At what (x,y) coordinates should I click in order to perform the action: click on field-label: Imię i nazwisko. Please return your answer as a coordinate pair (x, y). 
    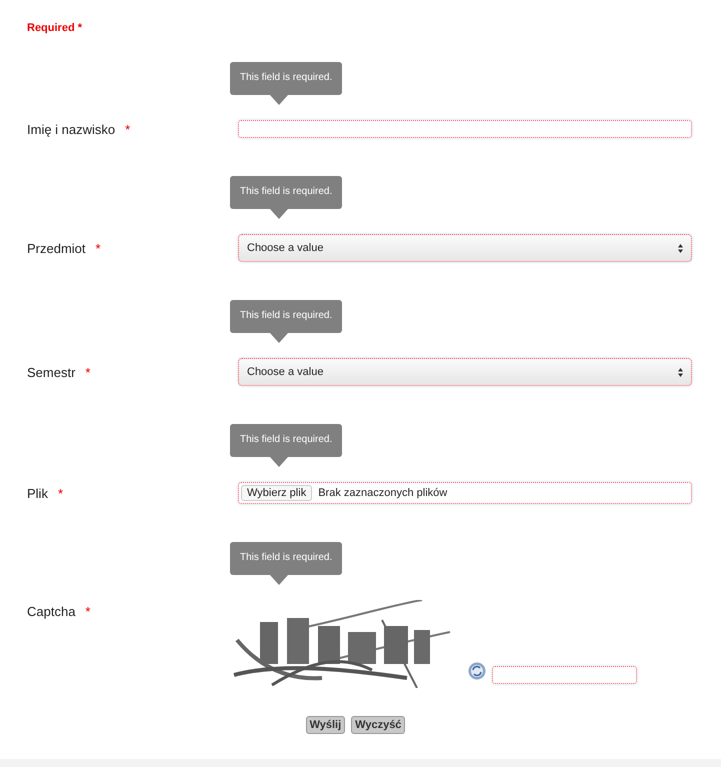
    Looking at the image, I should click on (71, 129).